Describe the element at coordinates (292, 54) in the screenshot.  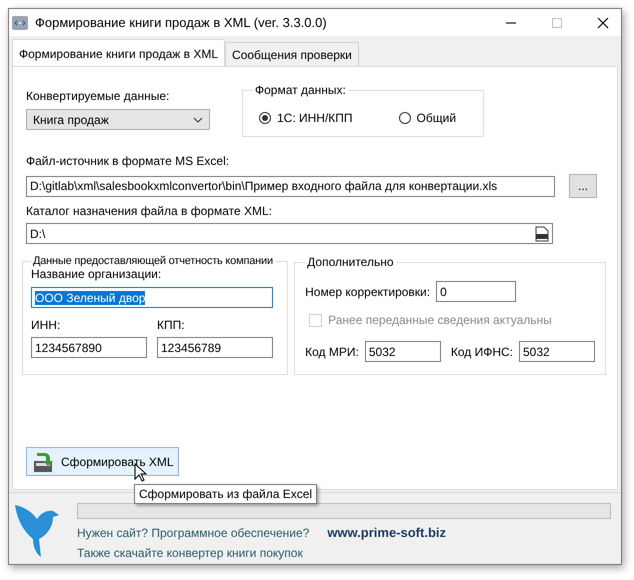
I see `tab: Сообщения проверки` at that location.